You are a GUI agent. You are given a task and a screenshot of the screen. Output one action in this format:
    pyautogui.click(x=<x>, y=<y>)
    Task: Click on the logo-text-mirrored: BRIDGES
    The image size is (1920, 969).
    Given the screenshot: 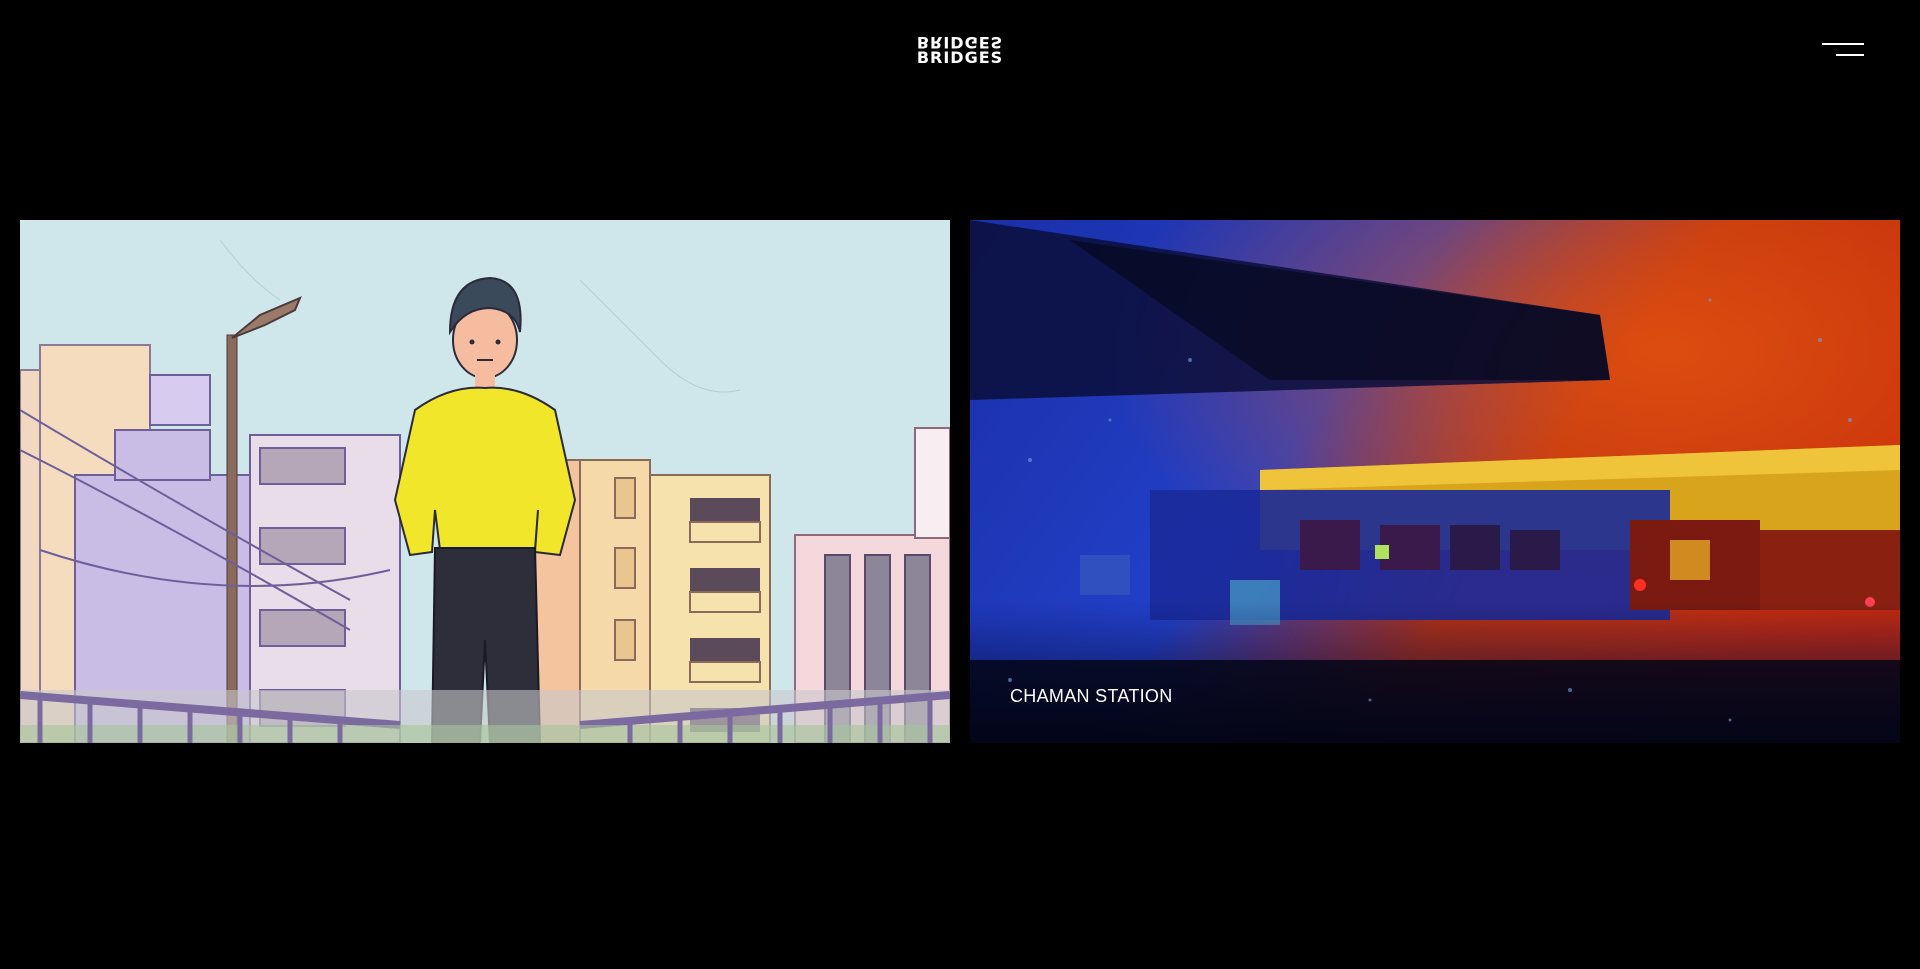 What is the action you would take?
    pyautogui.click(x=960, y=42)
    